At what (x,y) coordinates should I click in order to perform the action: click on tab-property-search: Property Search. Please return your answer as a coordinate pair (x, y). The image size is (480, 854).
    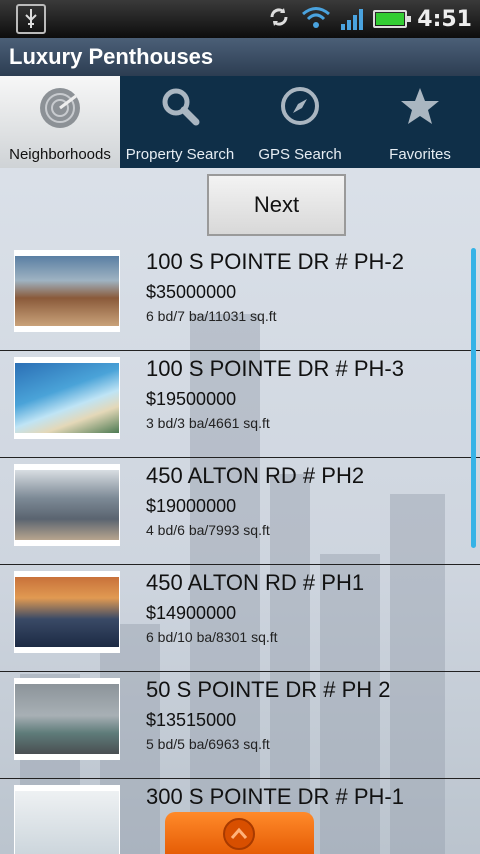
    Looking at the image, I should click on (180, 122).